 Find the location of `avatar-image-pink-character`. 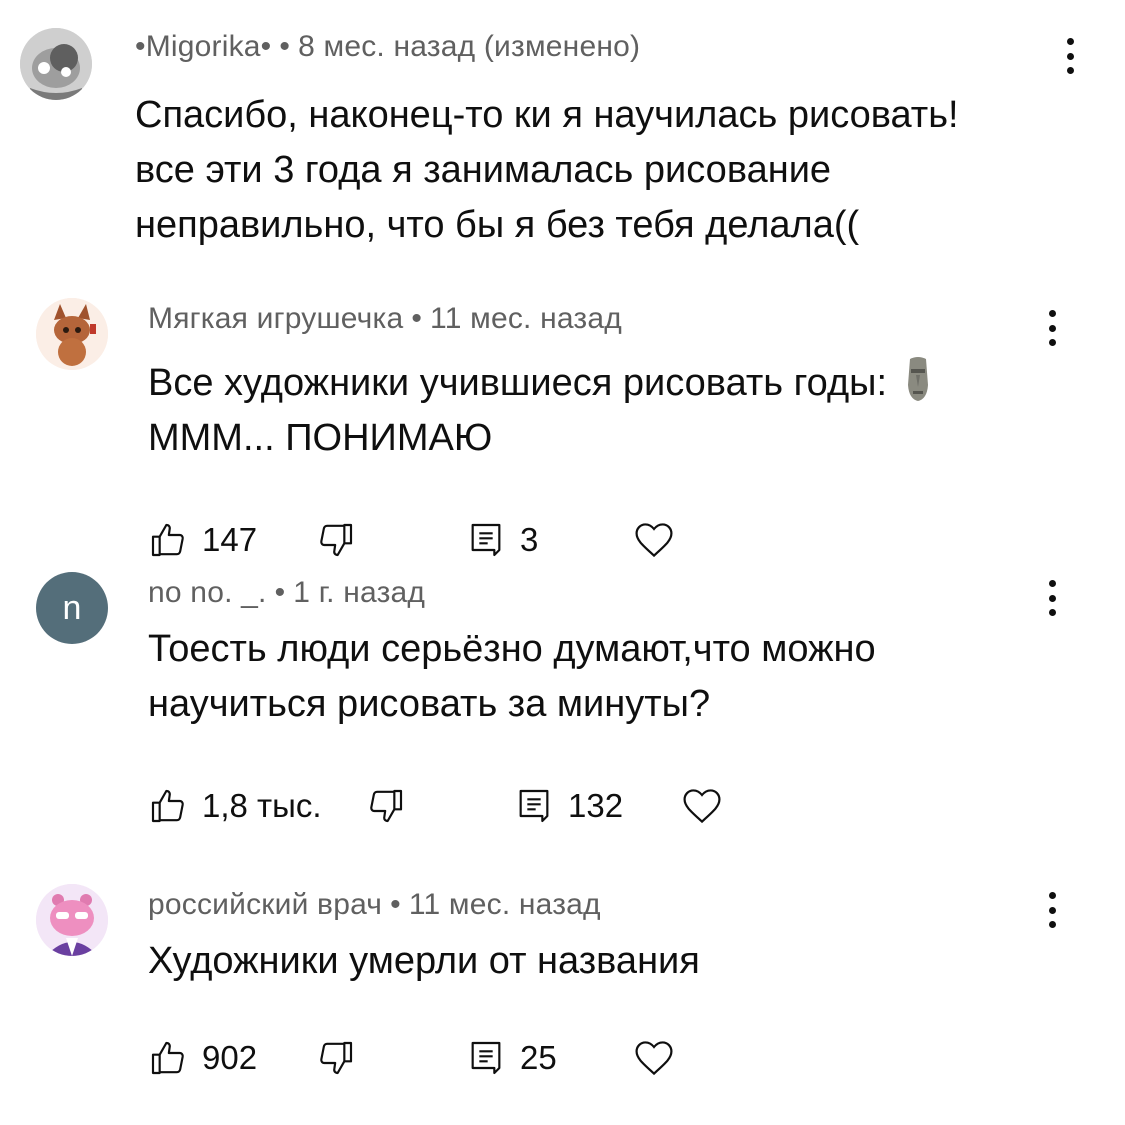

avatar-image-pink-character is located at coordinates (72, 920).